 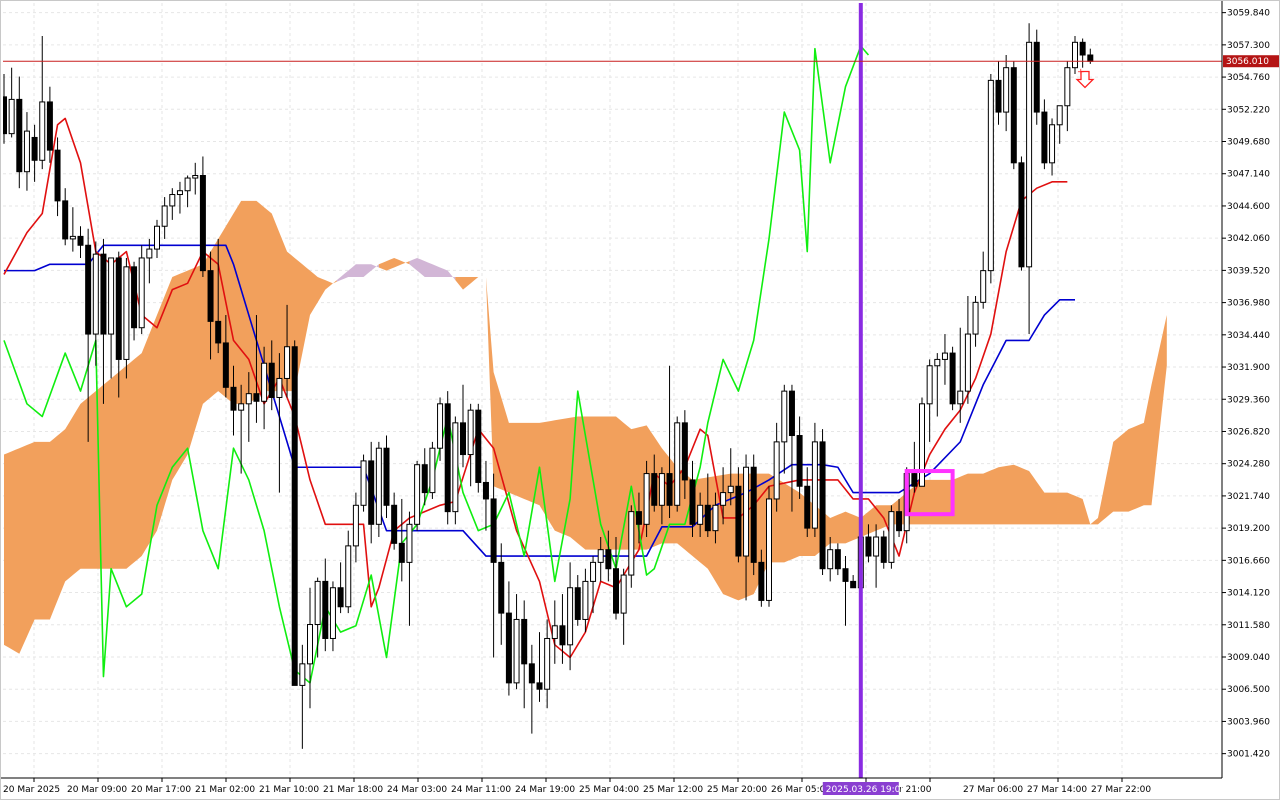 What do you see at coordinates (161, 790) in the screenshot?
I see `x-tick-label: 20 Mar 17:00` at bounding box center [161, 790].